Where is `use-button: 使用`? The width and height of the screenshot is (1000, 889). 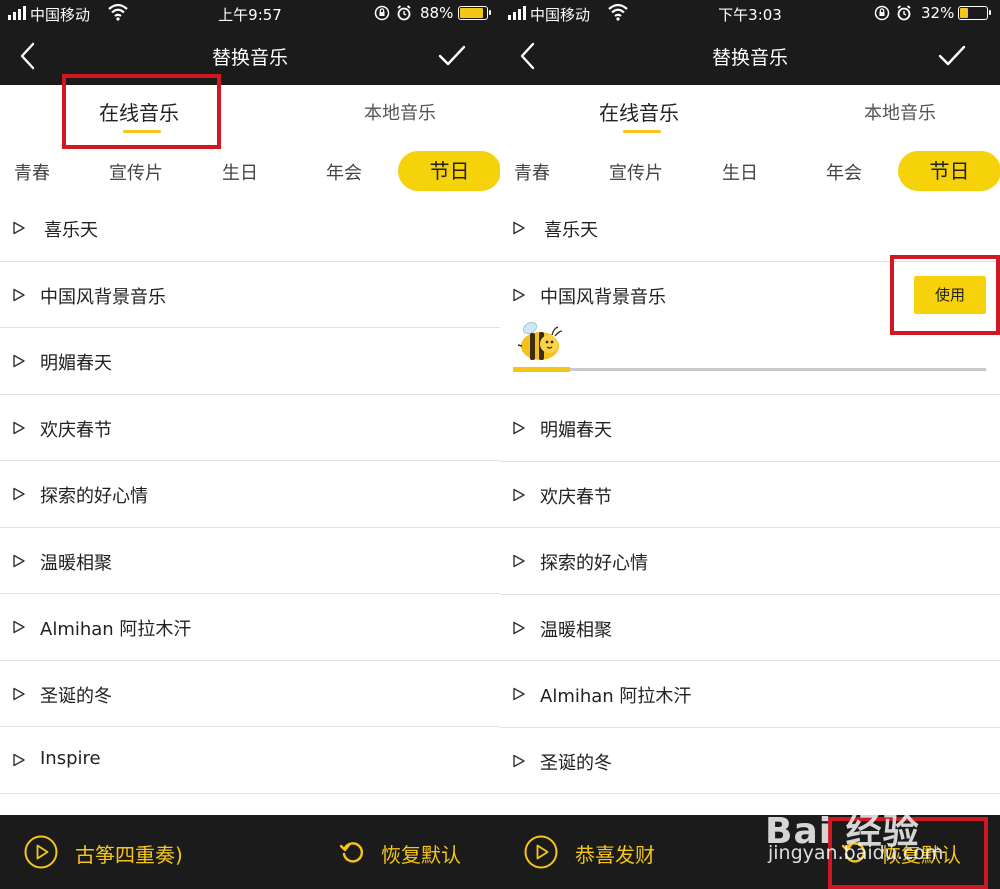
use-button: 使用 is located at coordinates (950, 294).